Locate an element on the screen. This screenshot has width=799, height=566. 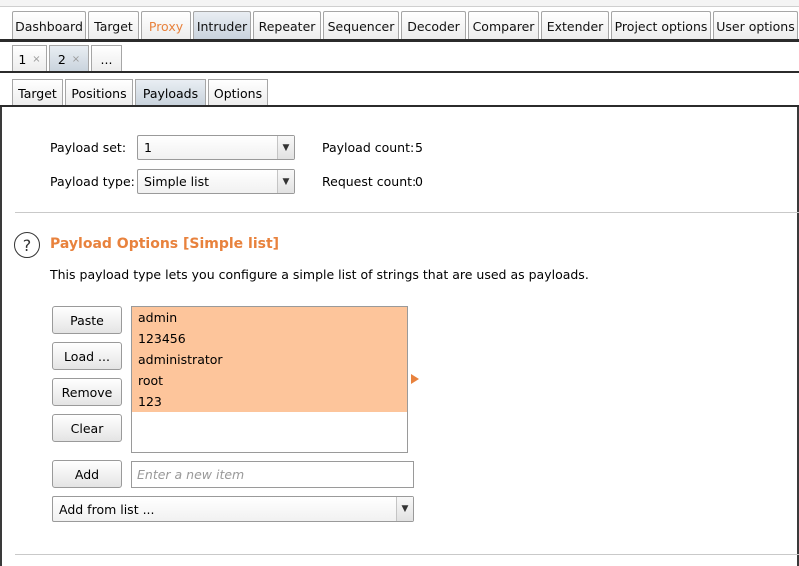
tab-comparer: Comparer is located at coordinates (503, 25).